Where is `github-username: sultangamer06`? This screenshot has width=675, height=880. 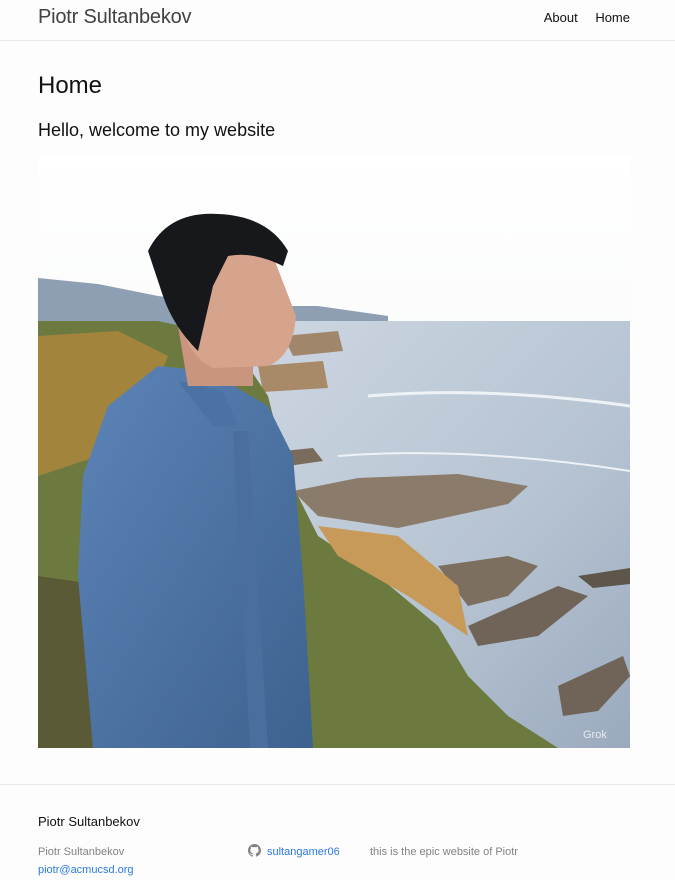 github-username: sultangamer06 is located at coordinates (303, 852).